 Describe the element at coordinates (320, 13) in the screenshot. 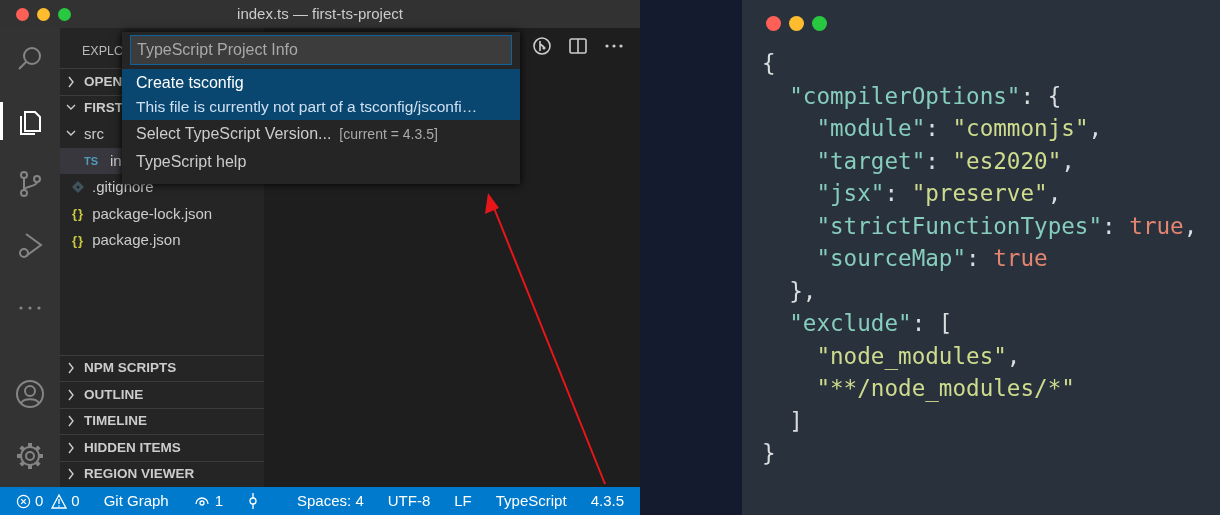

I see `window-title: index.ts — first-ts-project` at that location.